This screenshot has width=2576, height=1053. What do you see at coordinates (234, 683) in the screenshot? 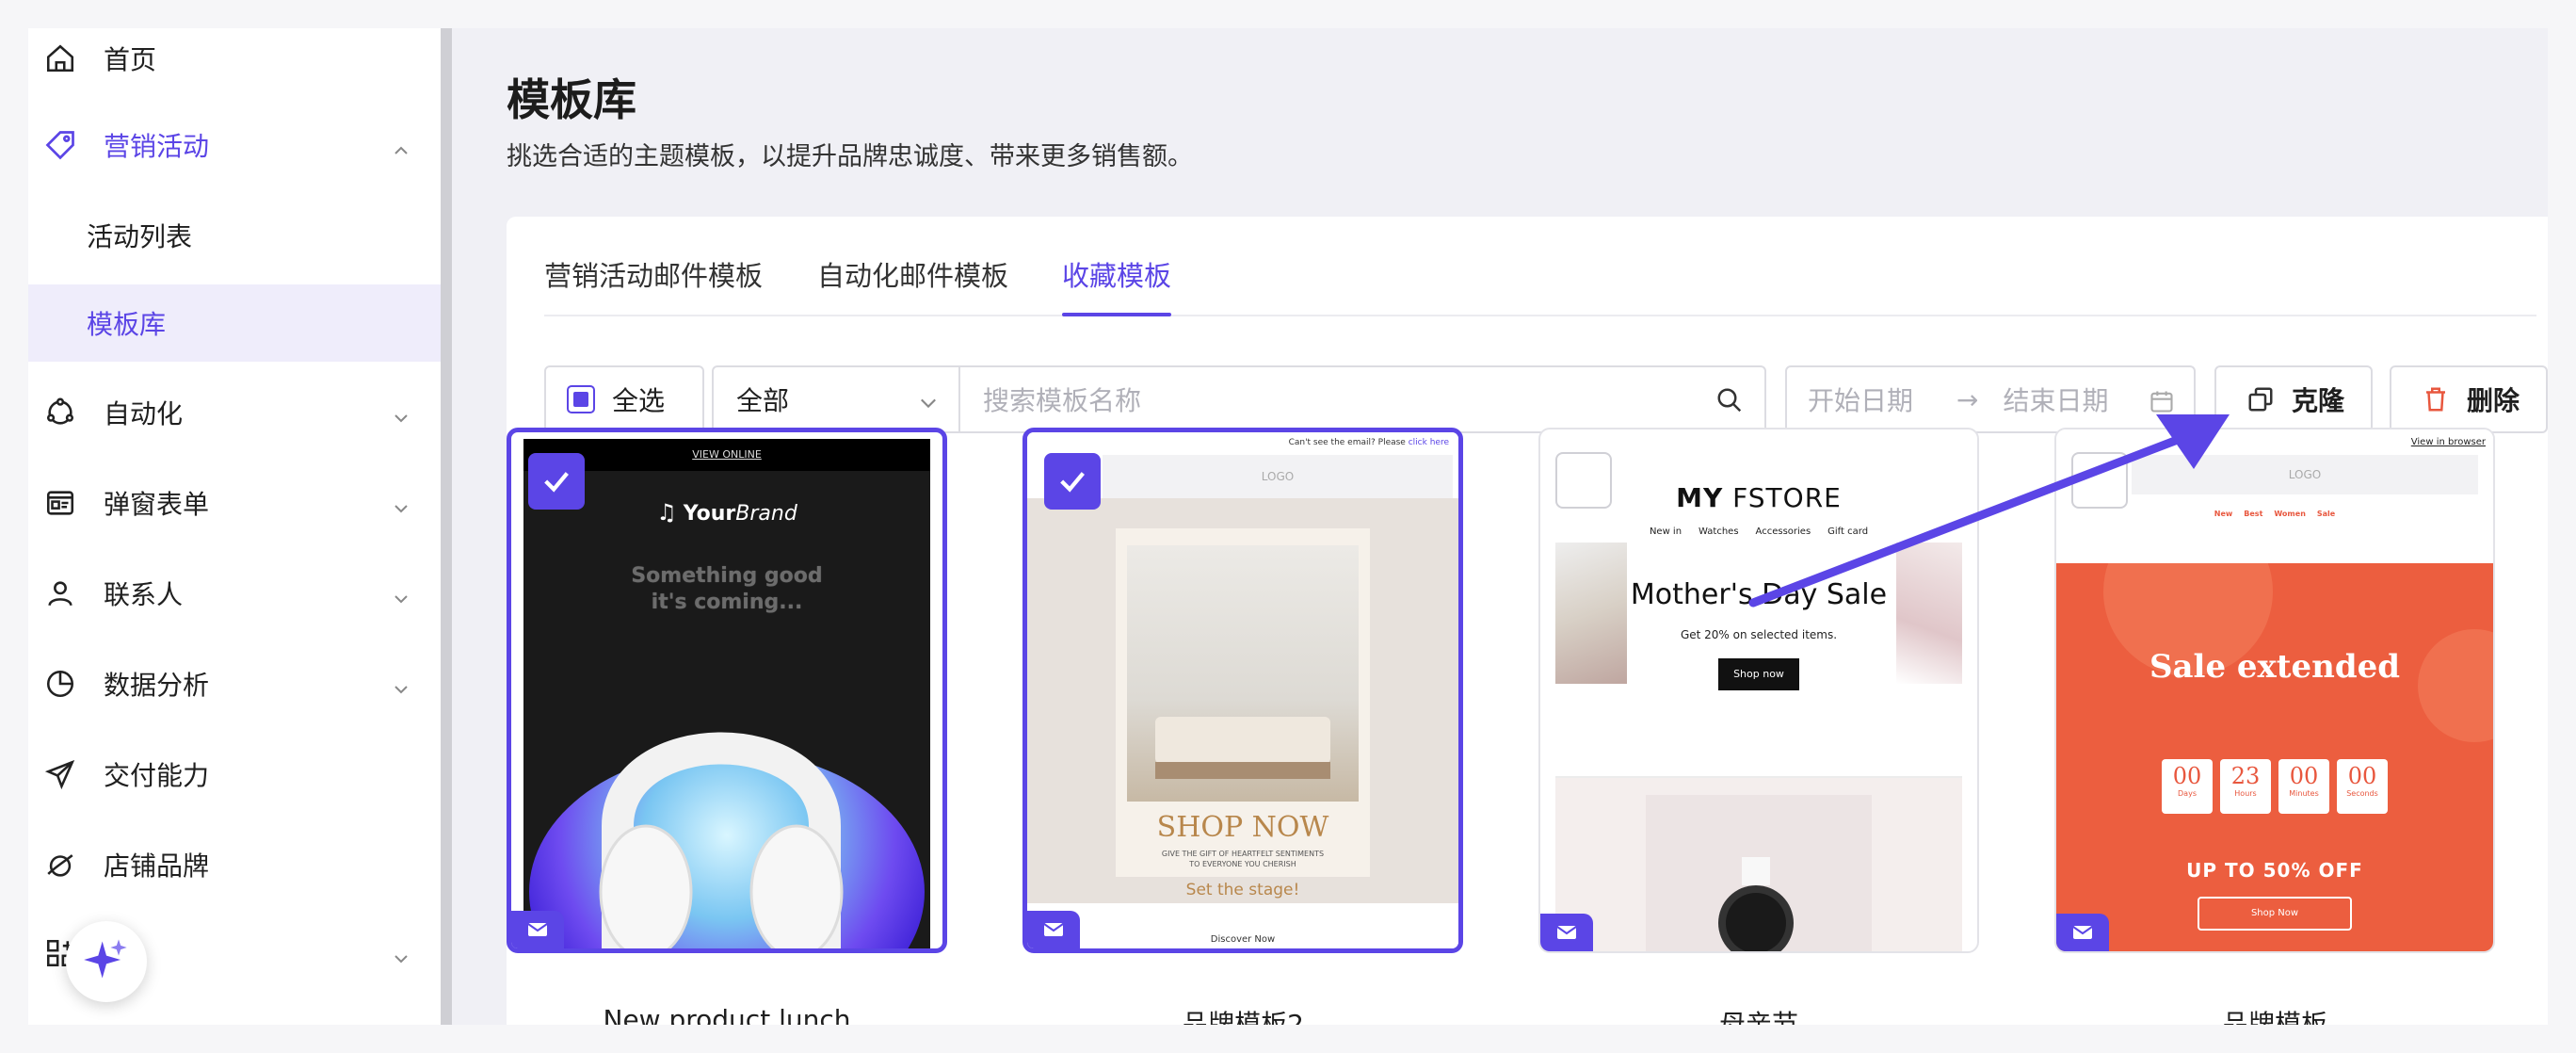
I see `sidebar-item-analytics: 数据分析` at bounding box center [234, 683].